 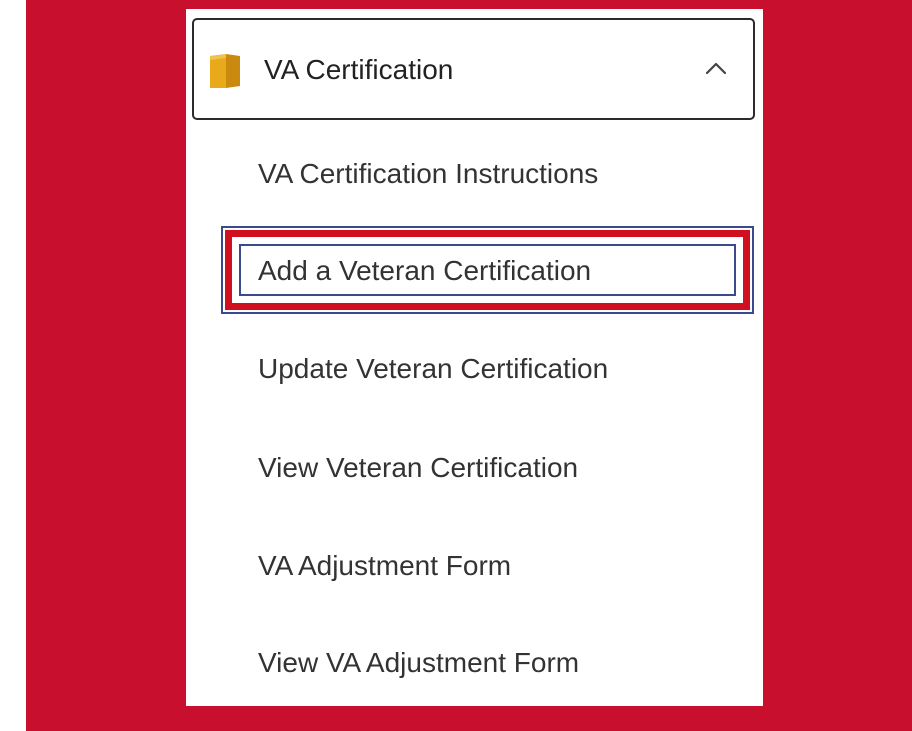 What do you see at coordinates (433, 369) in the screenshot?
I see `menu-item-update-veteran-certification: Update Veteran Certification` at bounding box center [433, 369].